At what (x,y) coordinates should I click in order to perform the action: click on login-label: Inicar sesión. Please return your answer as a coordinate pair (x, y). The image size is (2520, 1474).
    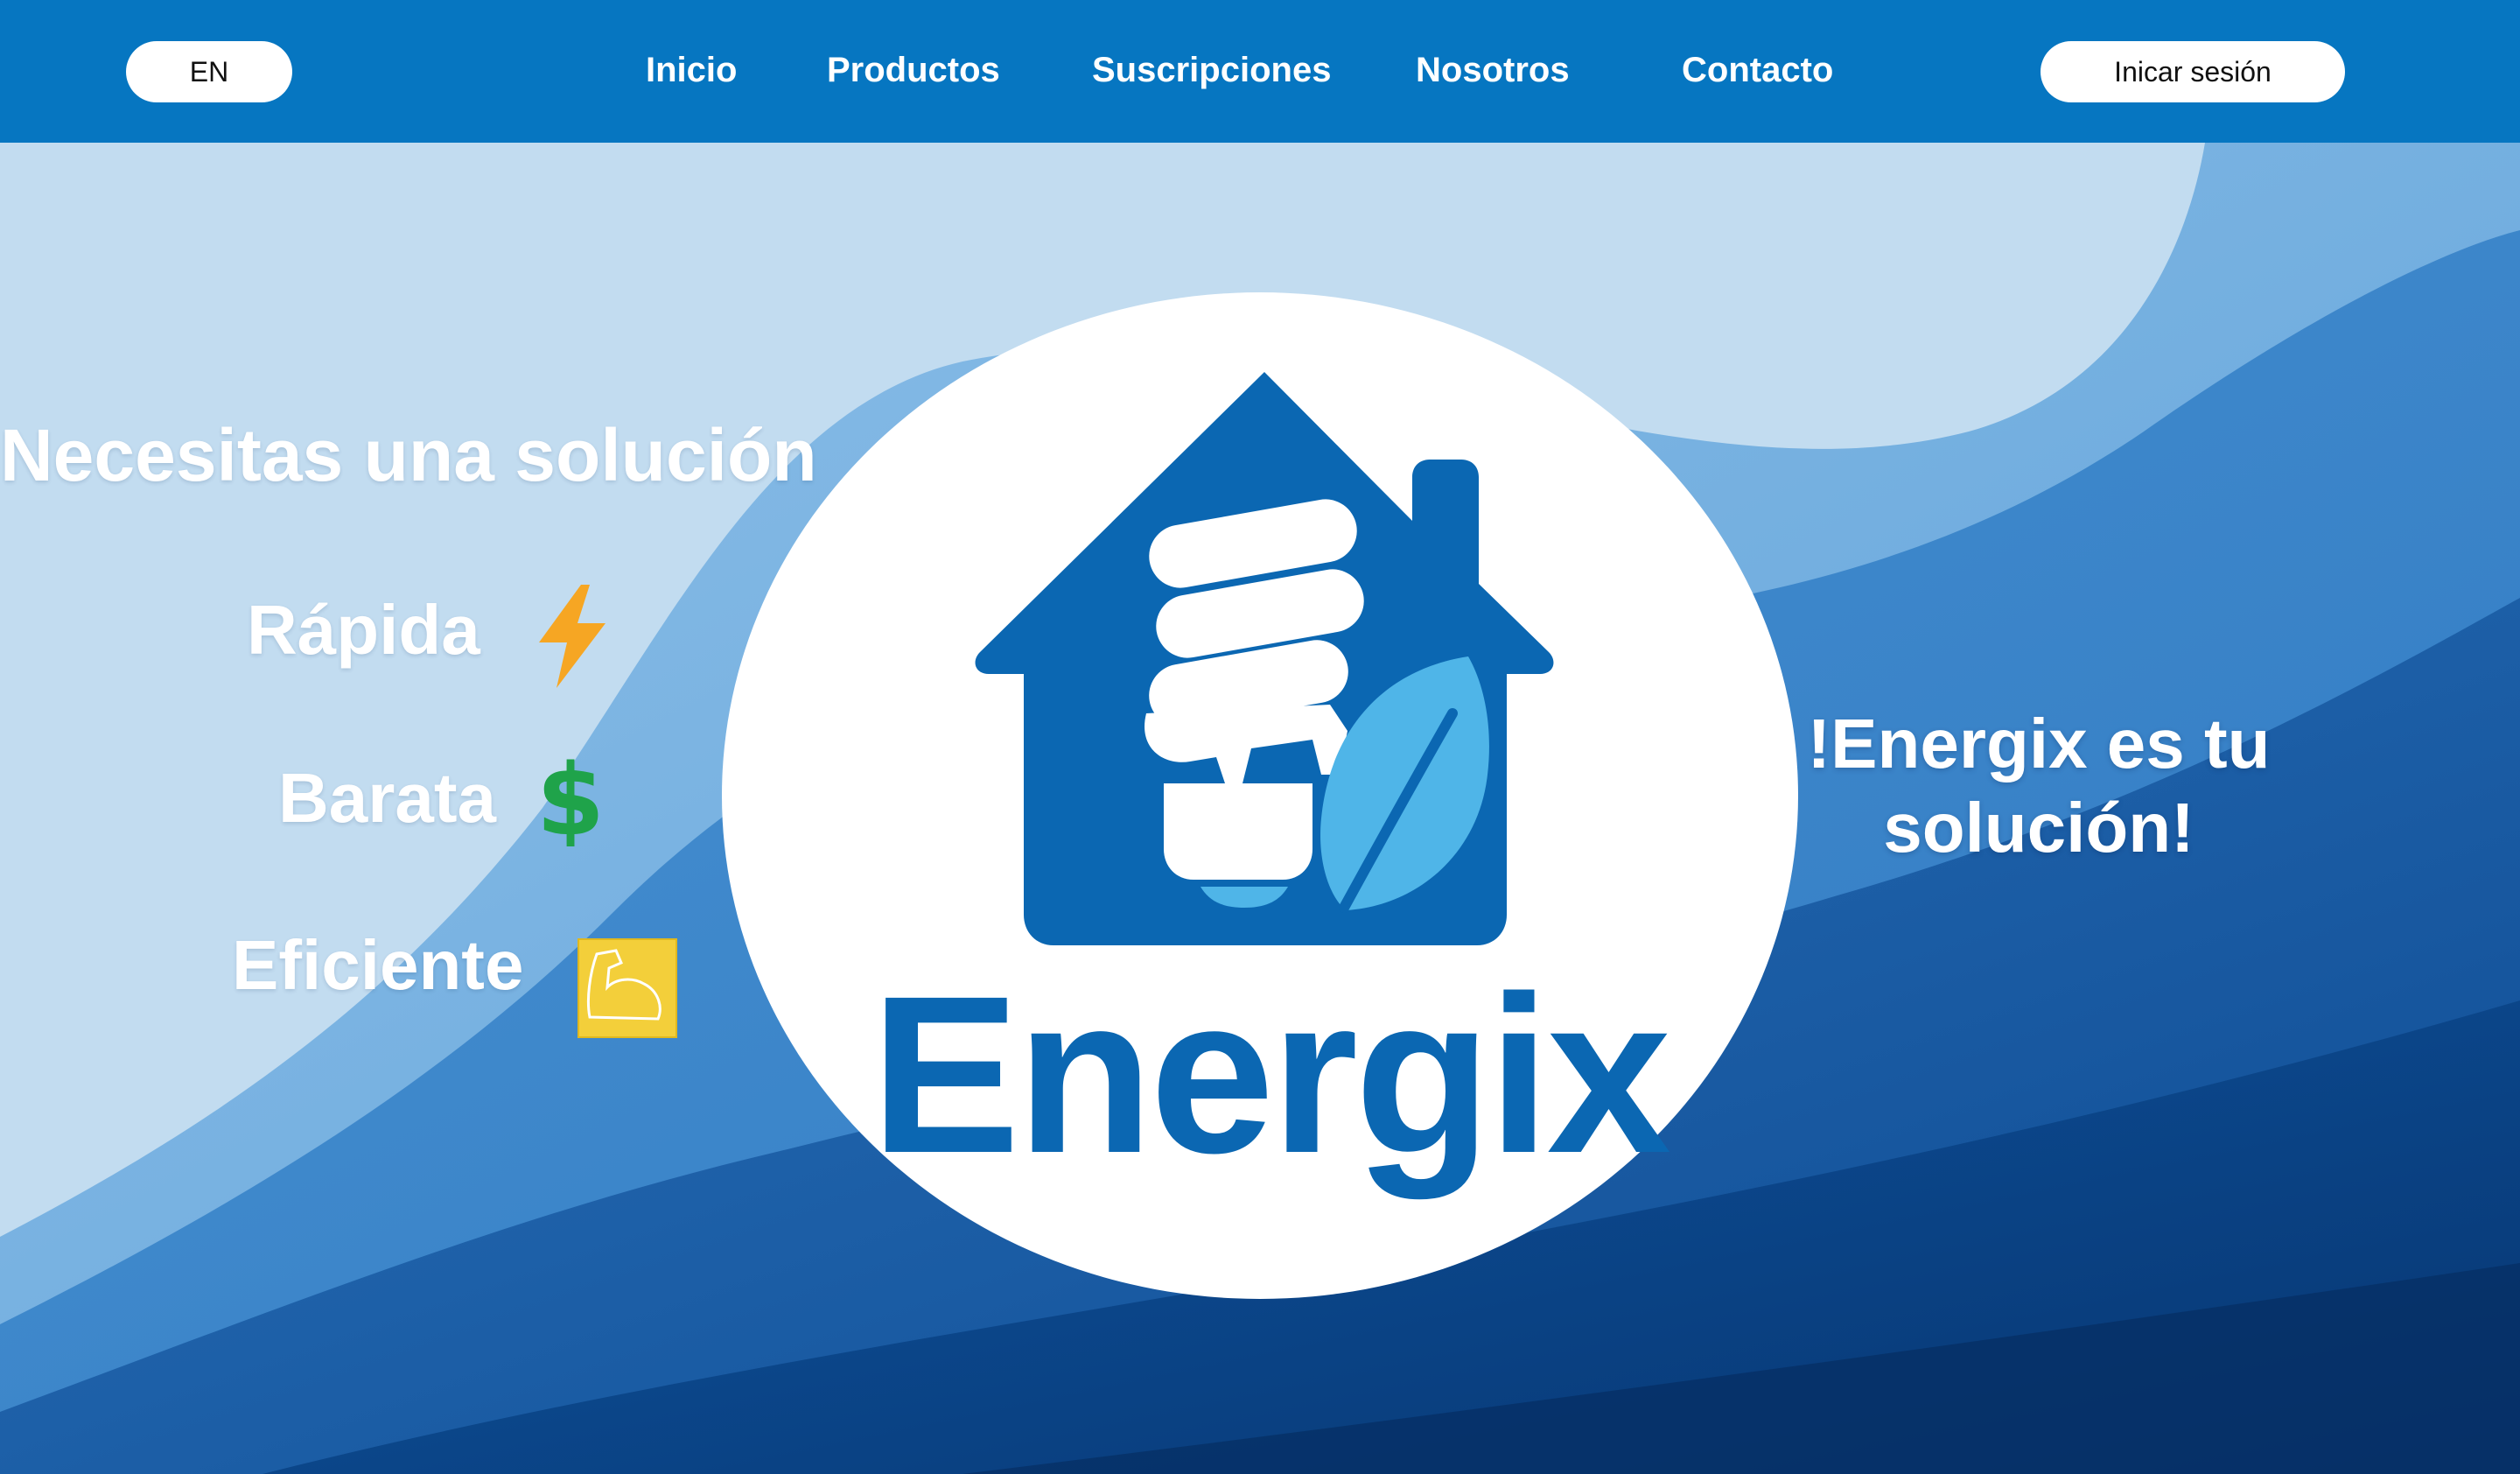
    Looking at the image, I should click on (2193, 71).